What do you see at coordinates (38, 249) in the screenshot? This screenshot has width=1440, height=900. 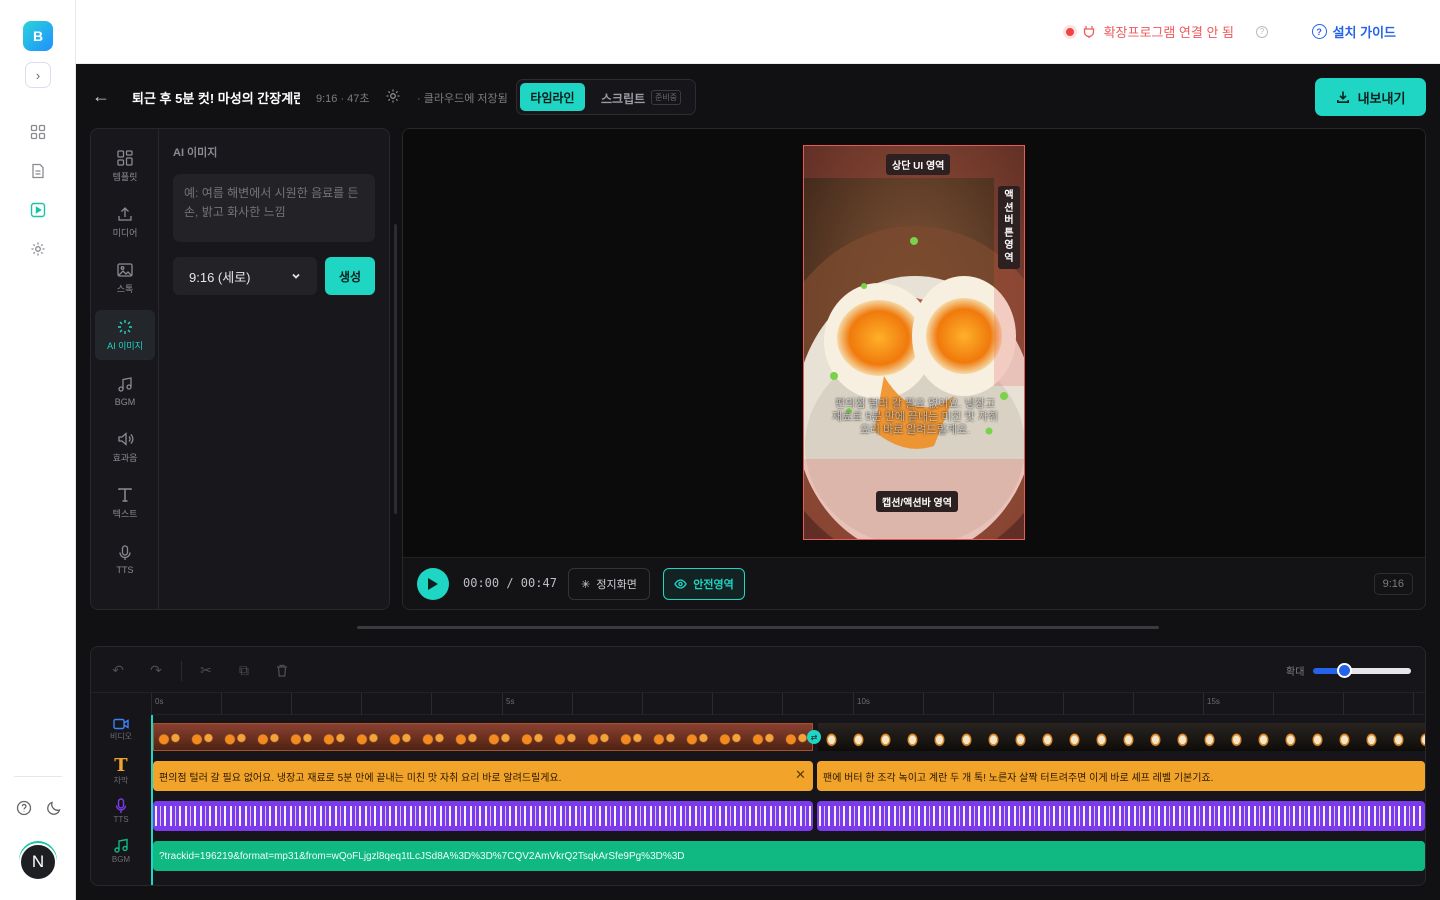 I see `rail-settings-icon` at bounding box center [38, 249].